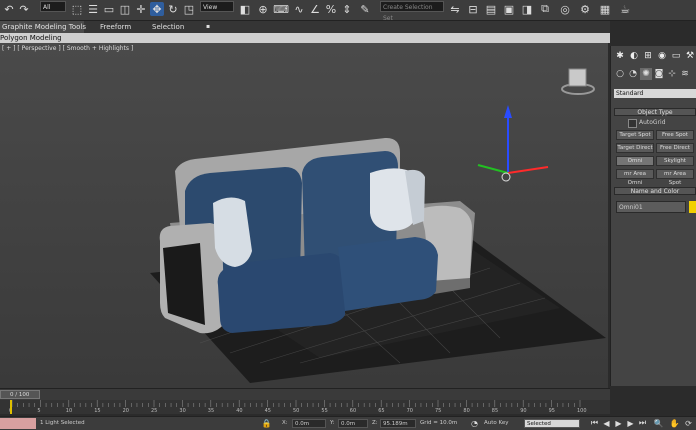 The height and width of the screenshot is (430, 696). What do you see at coordinates (18, 423) in the screenshot?
I see `maxscript-listener` at bounding box center [18, 423].